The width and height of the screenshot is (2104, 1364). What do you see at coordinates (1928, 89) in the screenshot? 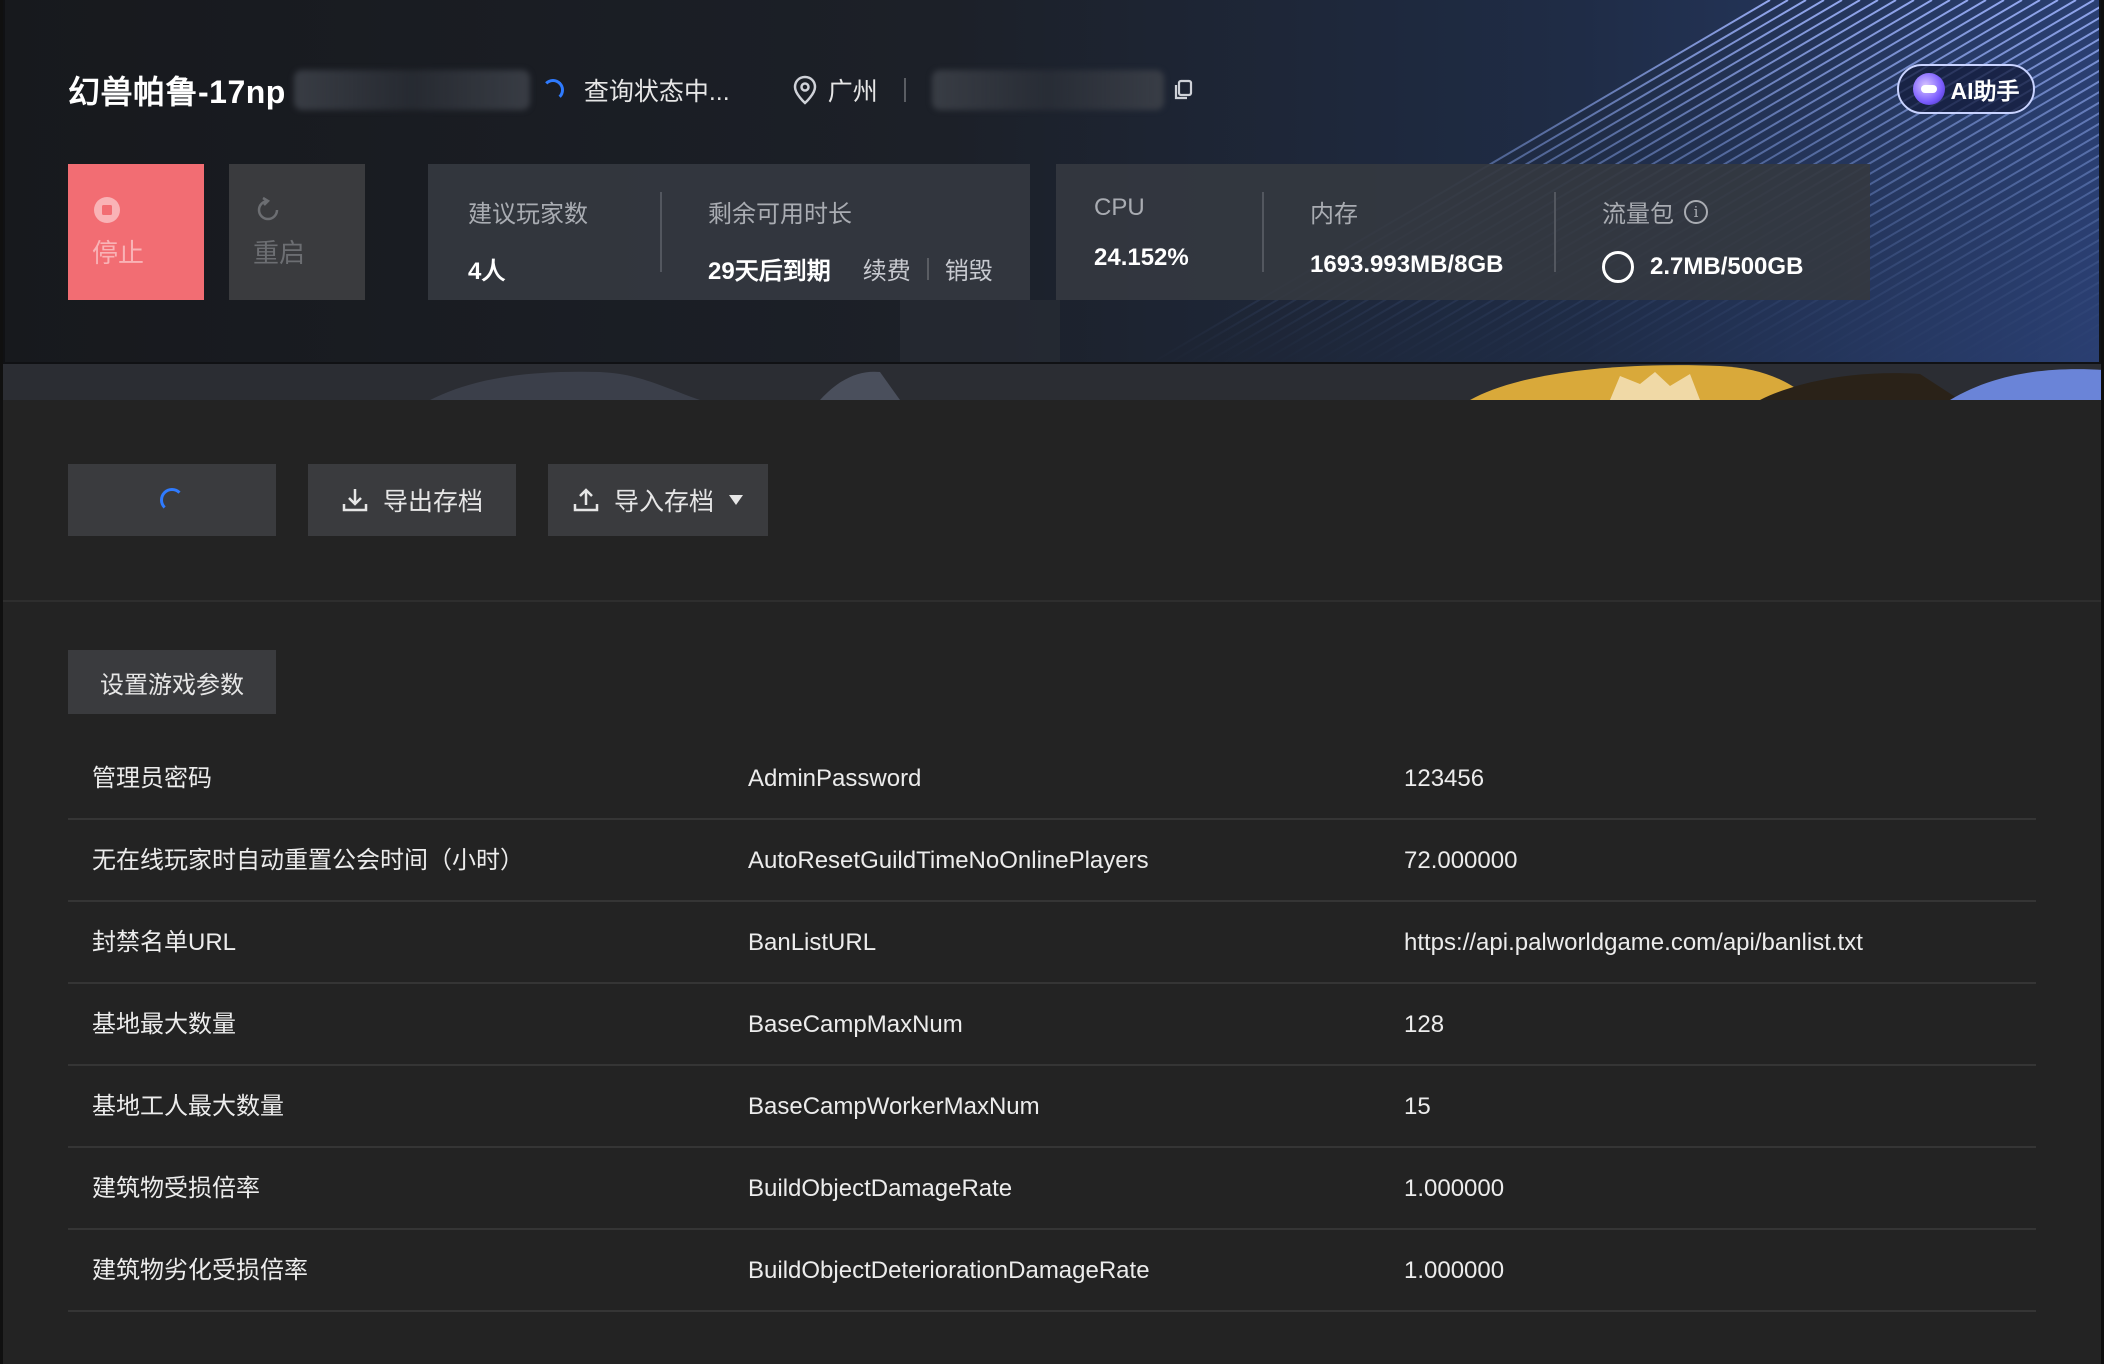
I see `ai-robot-icon` at bounding box center [1928, 89].